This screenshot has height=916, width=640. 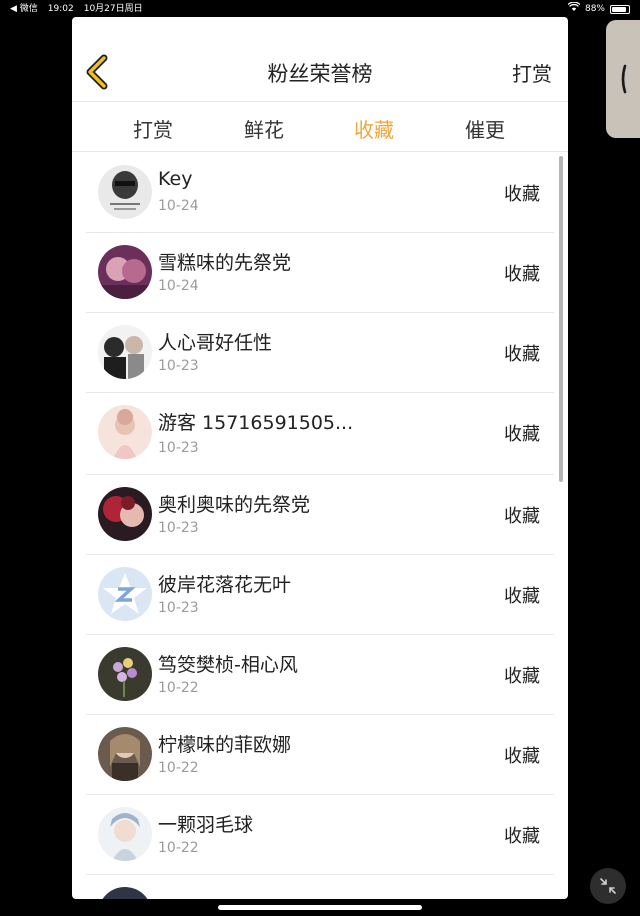 I want to click on side-panel-handle, so click(x=623, y=79).